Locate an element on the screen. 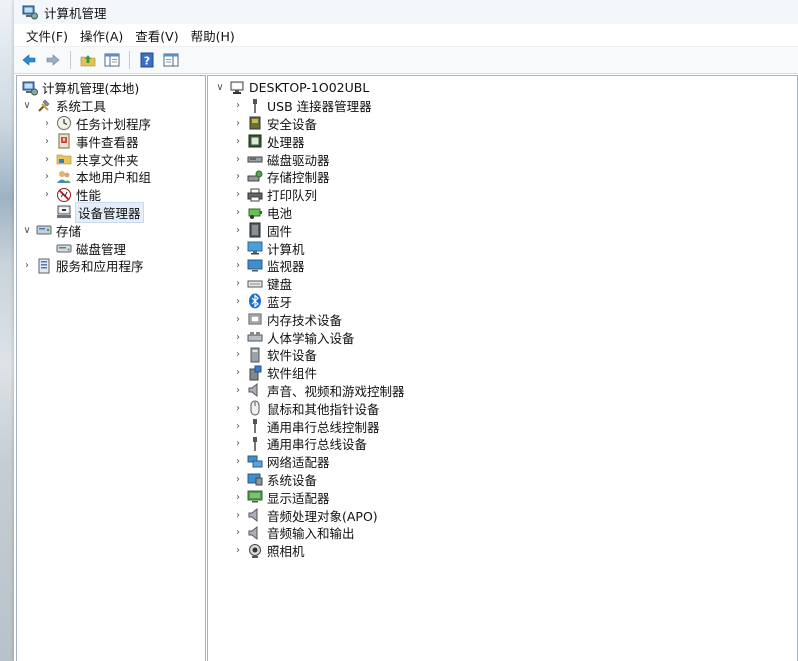 The width and height of the screenshot is (798, 661). menu-file: 文件(F) is located at coordinates (47, 35).